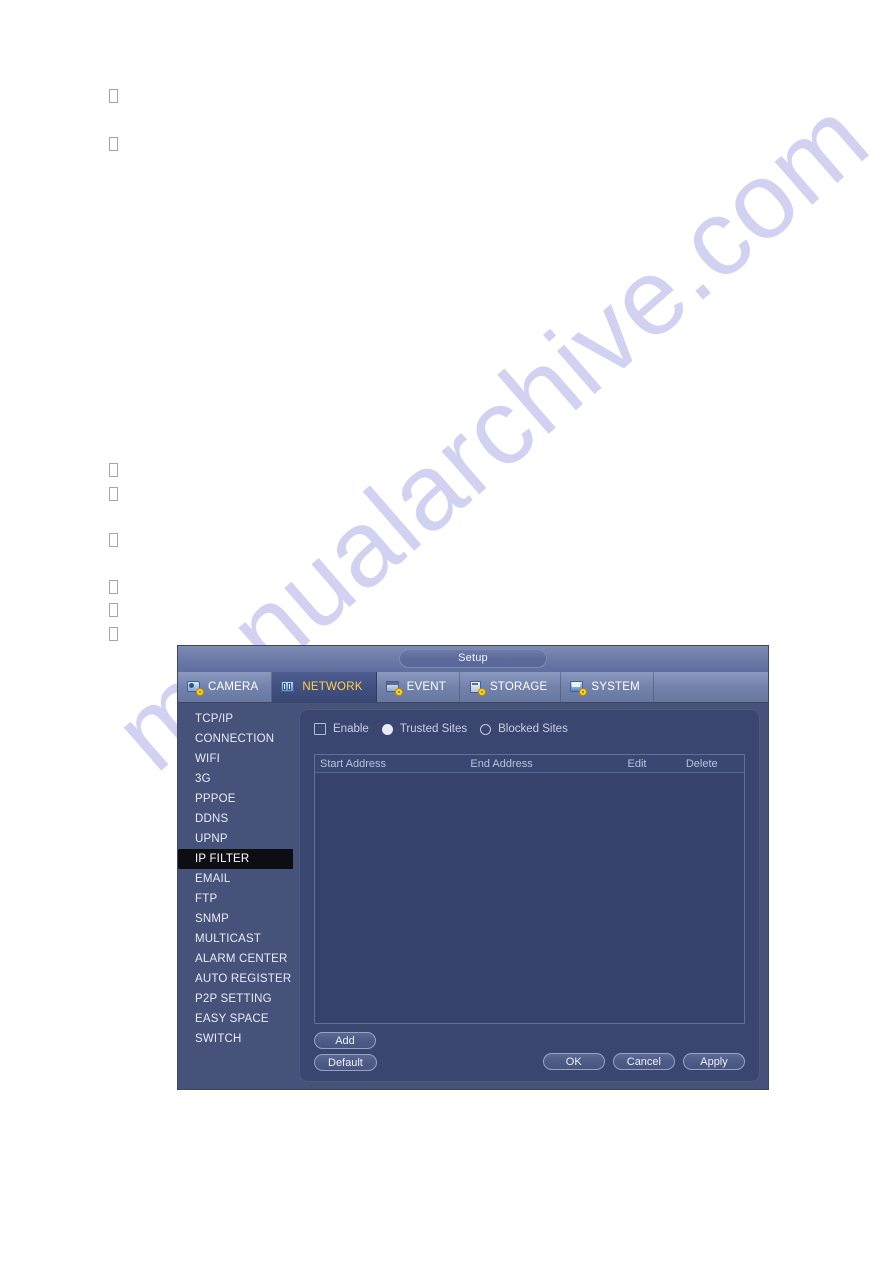 This screenshot has width=893, height=1263. I want to click on tab-storage-label: STORAGE, so click(518, 687).